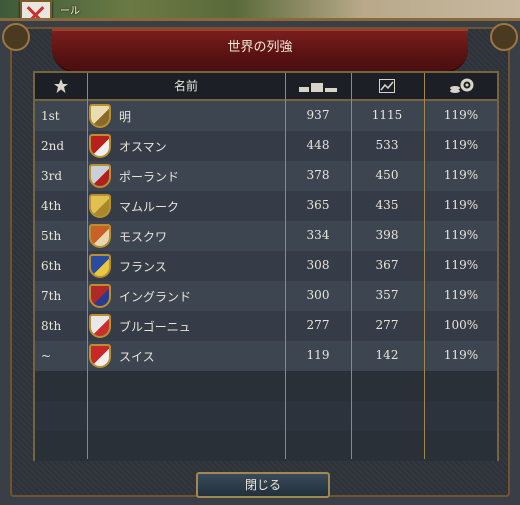  I want to click on rank-label: 2nd, so click(53, 146).